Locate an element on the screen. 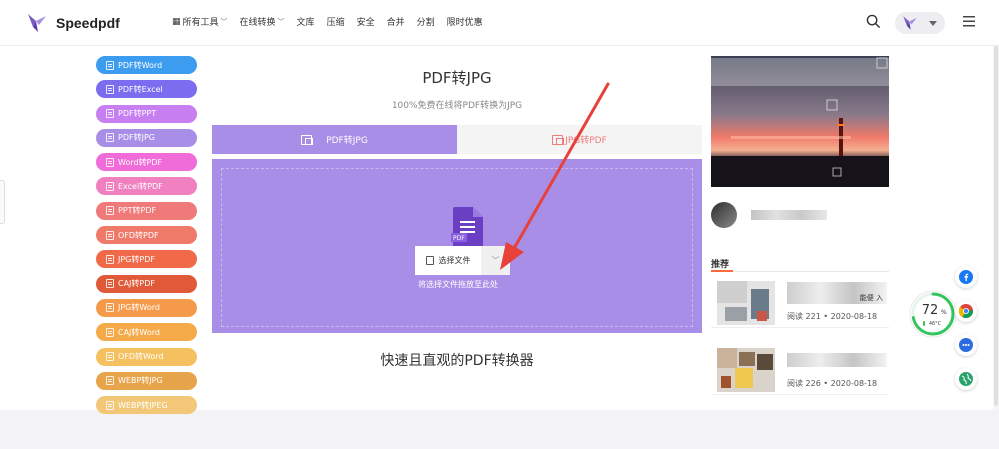 This screenshot has height=449, width=999. sidebar-tool-button: OFD转PDF is located at coordinates (146, 235).